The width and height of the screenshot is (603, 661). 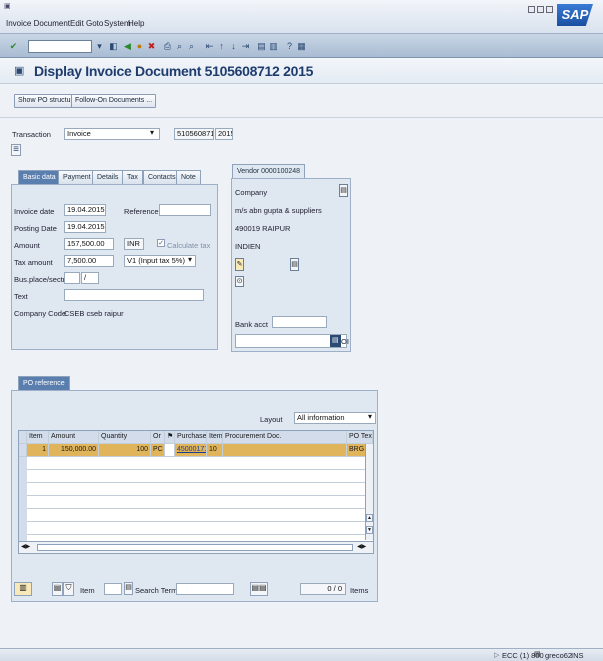 I want to click on reference-field, so click(x=185, y=210).